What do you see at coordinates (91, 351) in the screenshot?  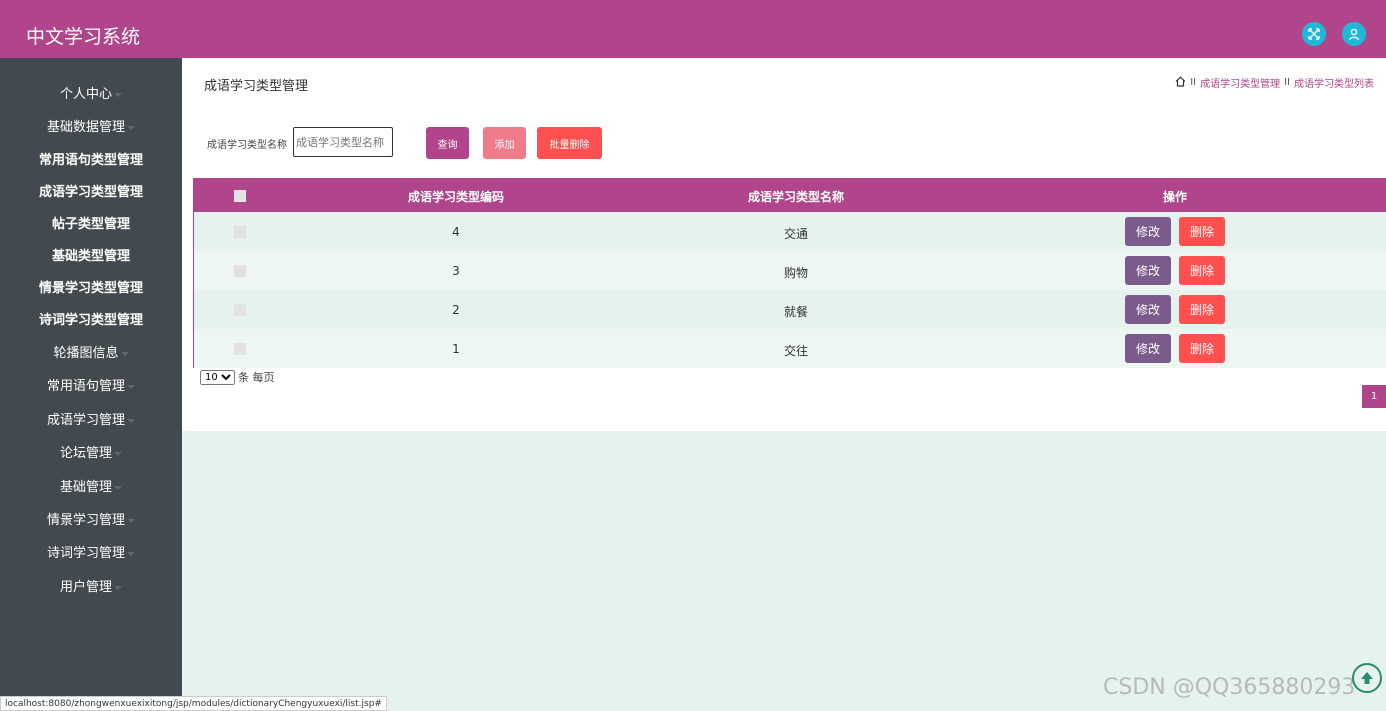 I see `sidebar-item-carousel: 轮播图信息` at bounding box center [91, 351].